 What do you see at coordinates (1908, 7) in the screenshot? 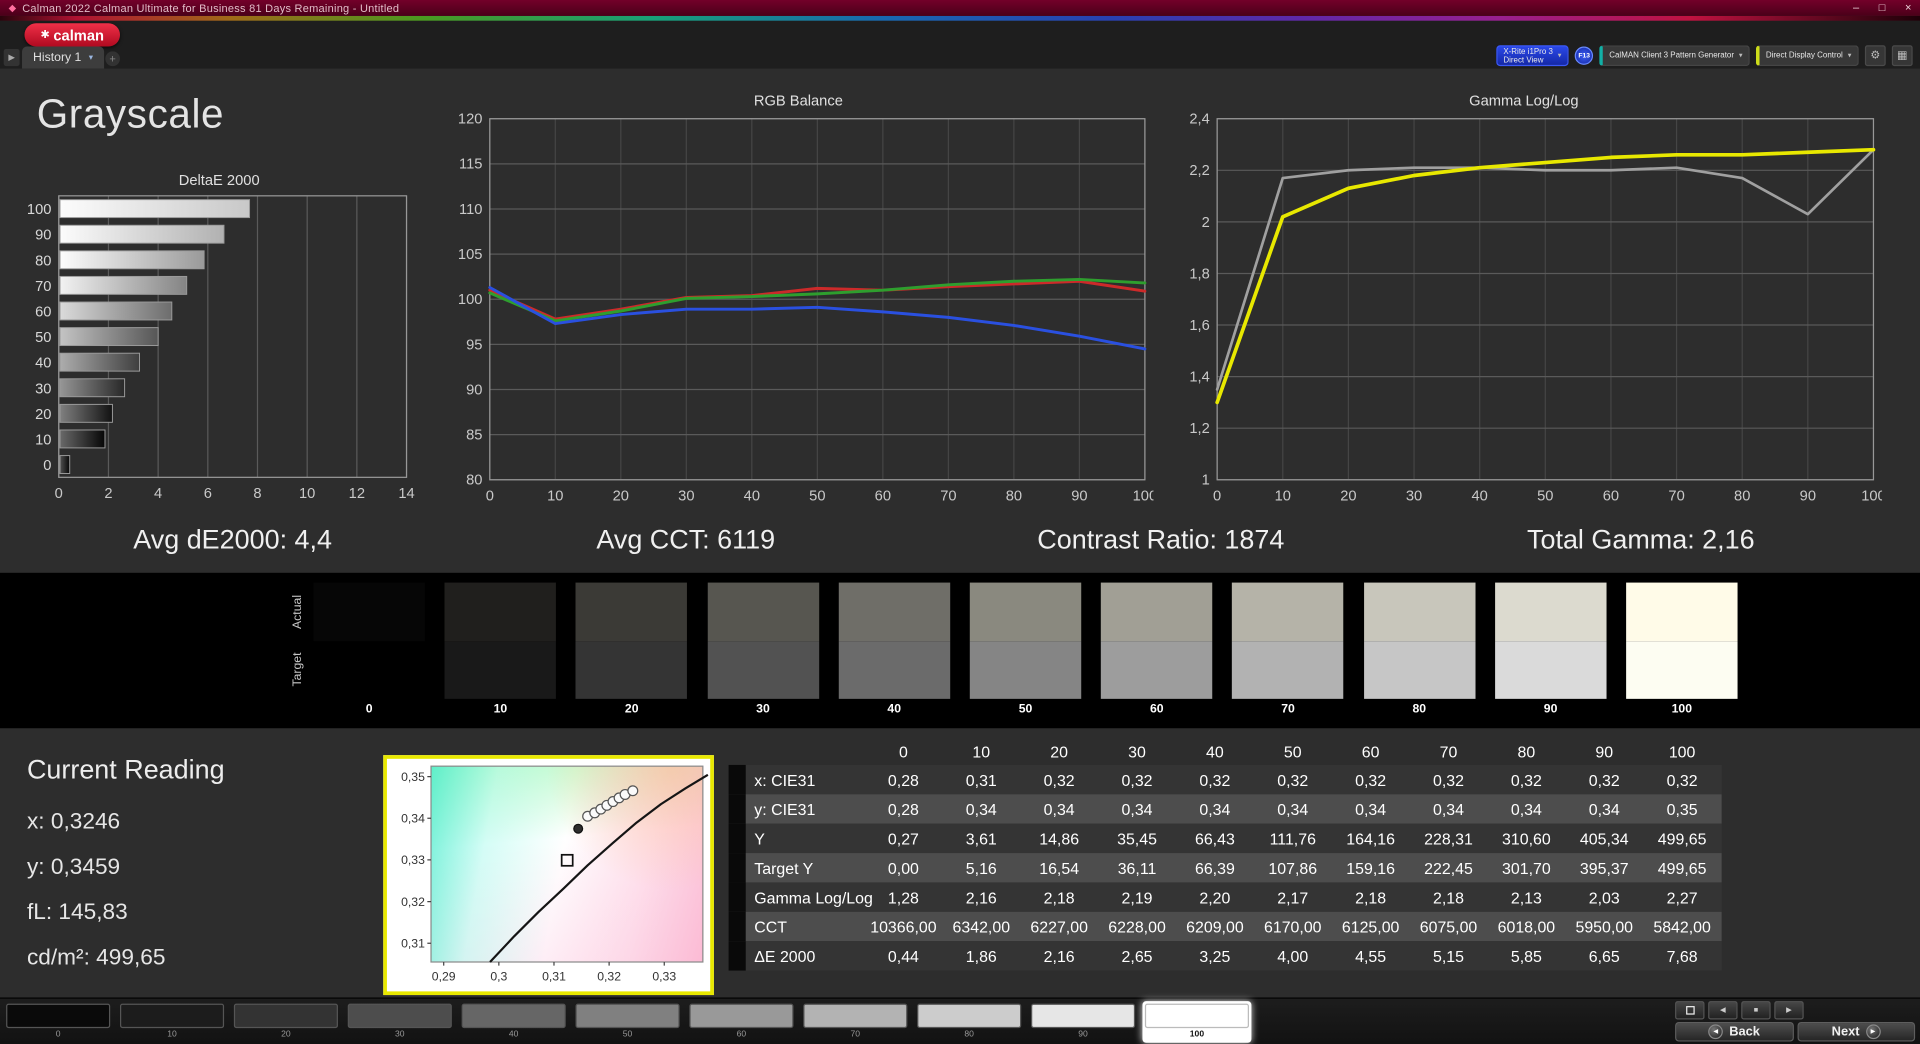
I see `close-button: ×` at bounding box center [1908, 7].